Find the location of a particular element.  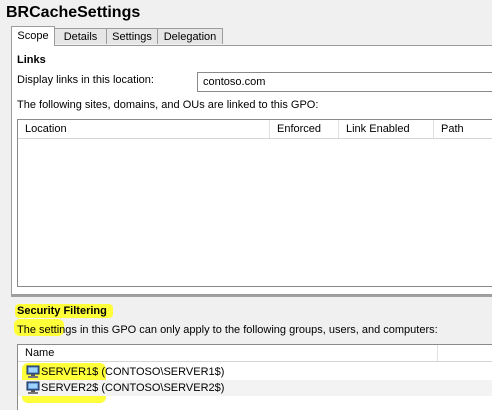

column-name: Name is located at coordinates (228, 353).